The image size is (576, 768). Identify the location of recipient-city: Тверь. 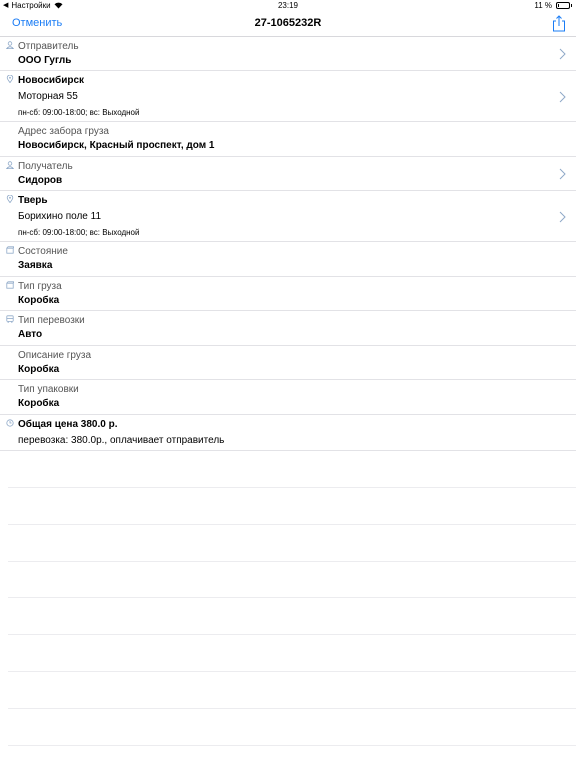
(33, 200).